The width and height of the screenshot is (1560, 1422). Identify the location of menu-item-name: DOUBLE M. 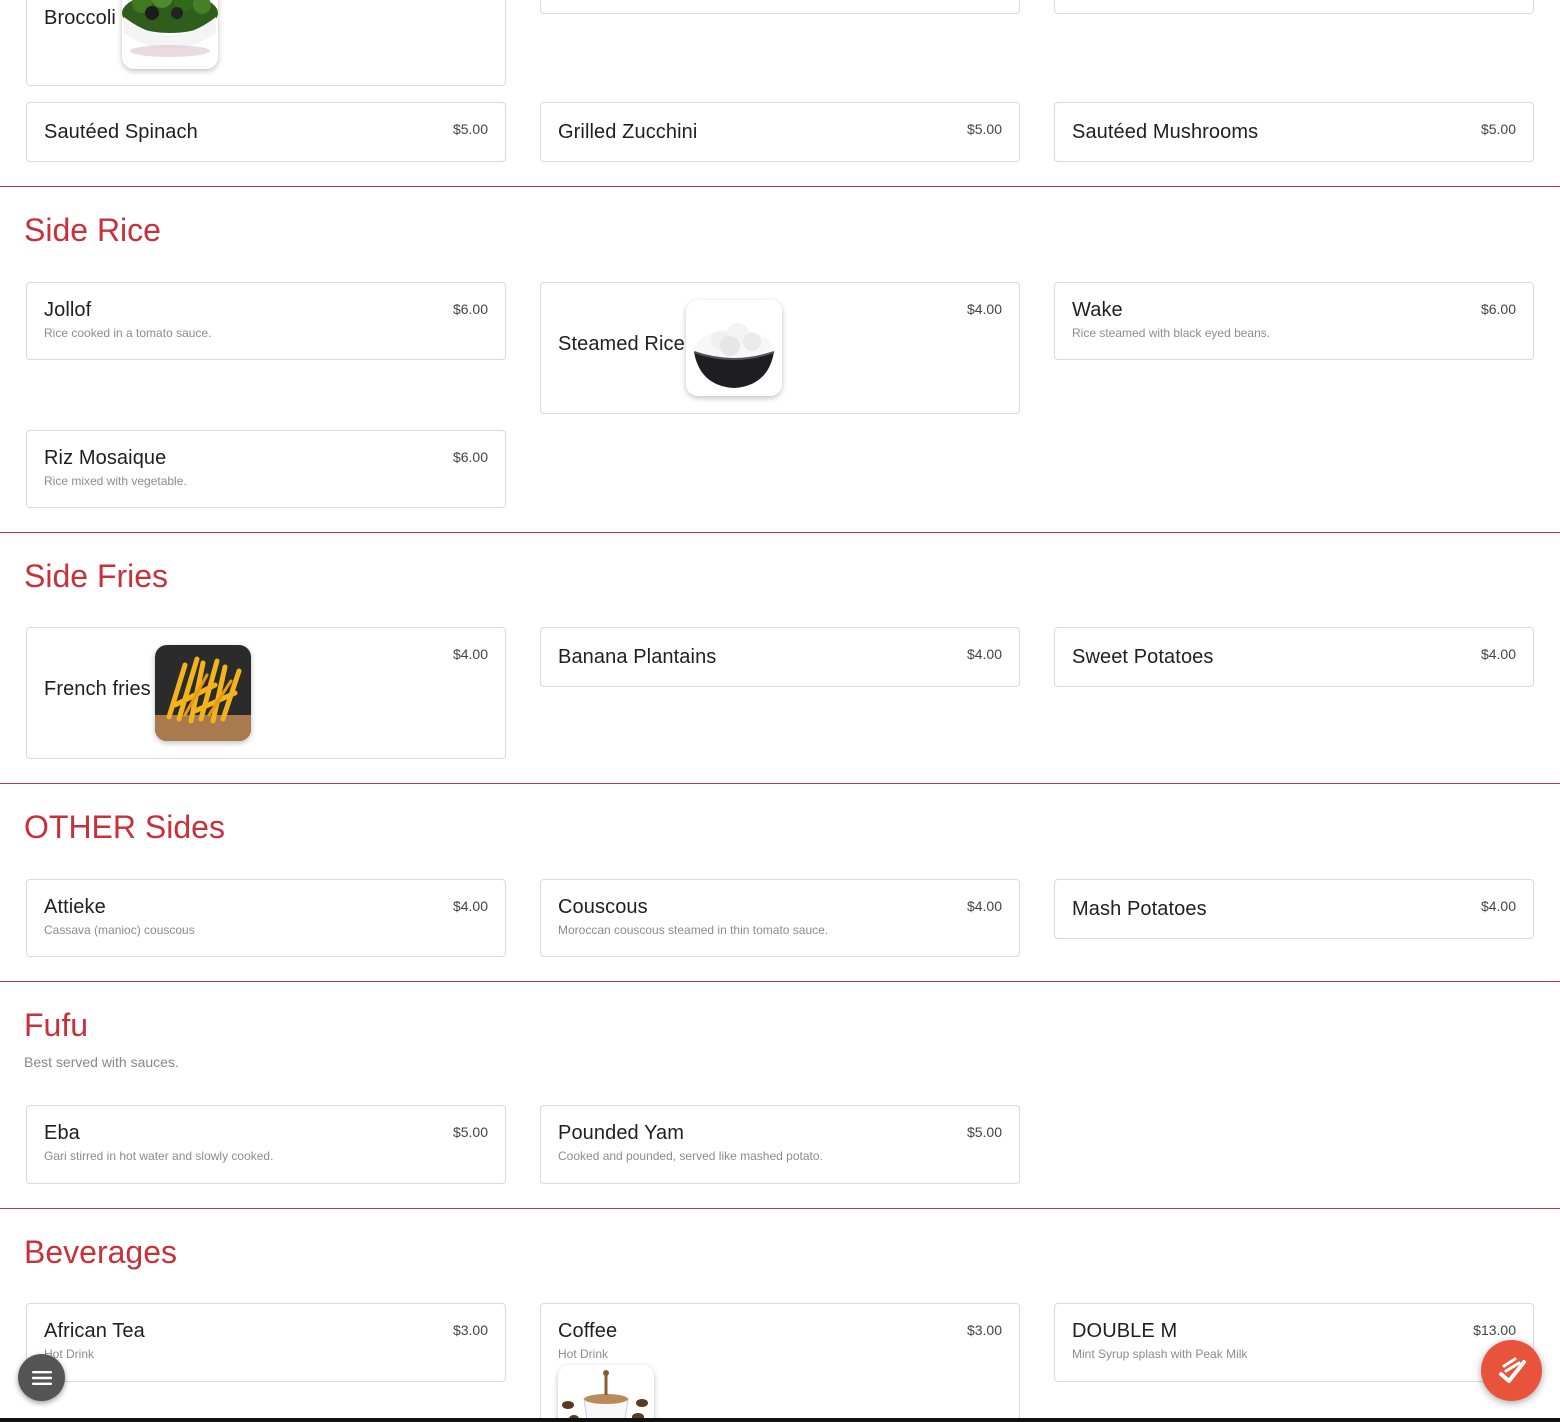
(1125, 1331).